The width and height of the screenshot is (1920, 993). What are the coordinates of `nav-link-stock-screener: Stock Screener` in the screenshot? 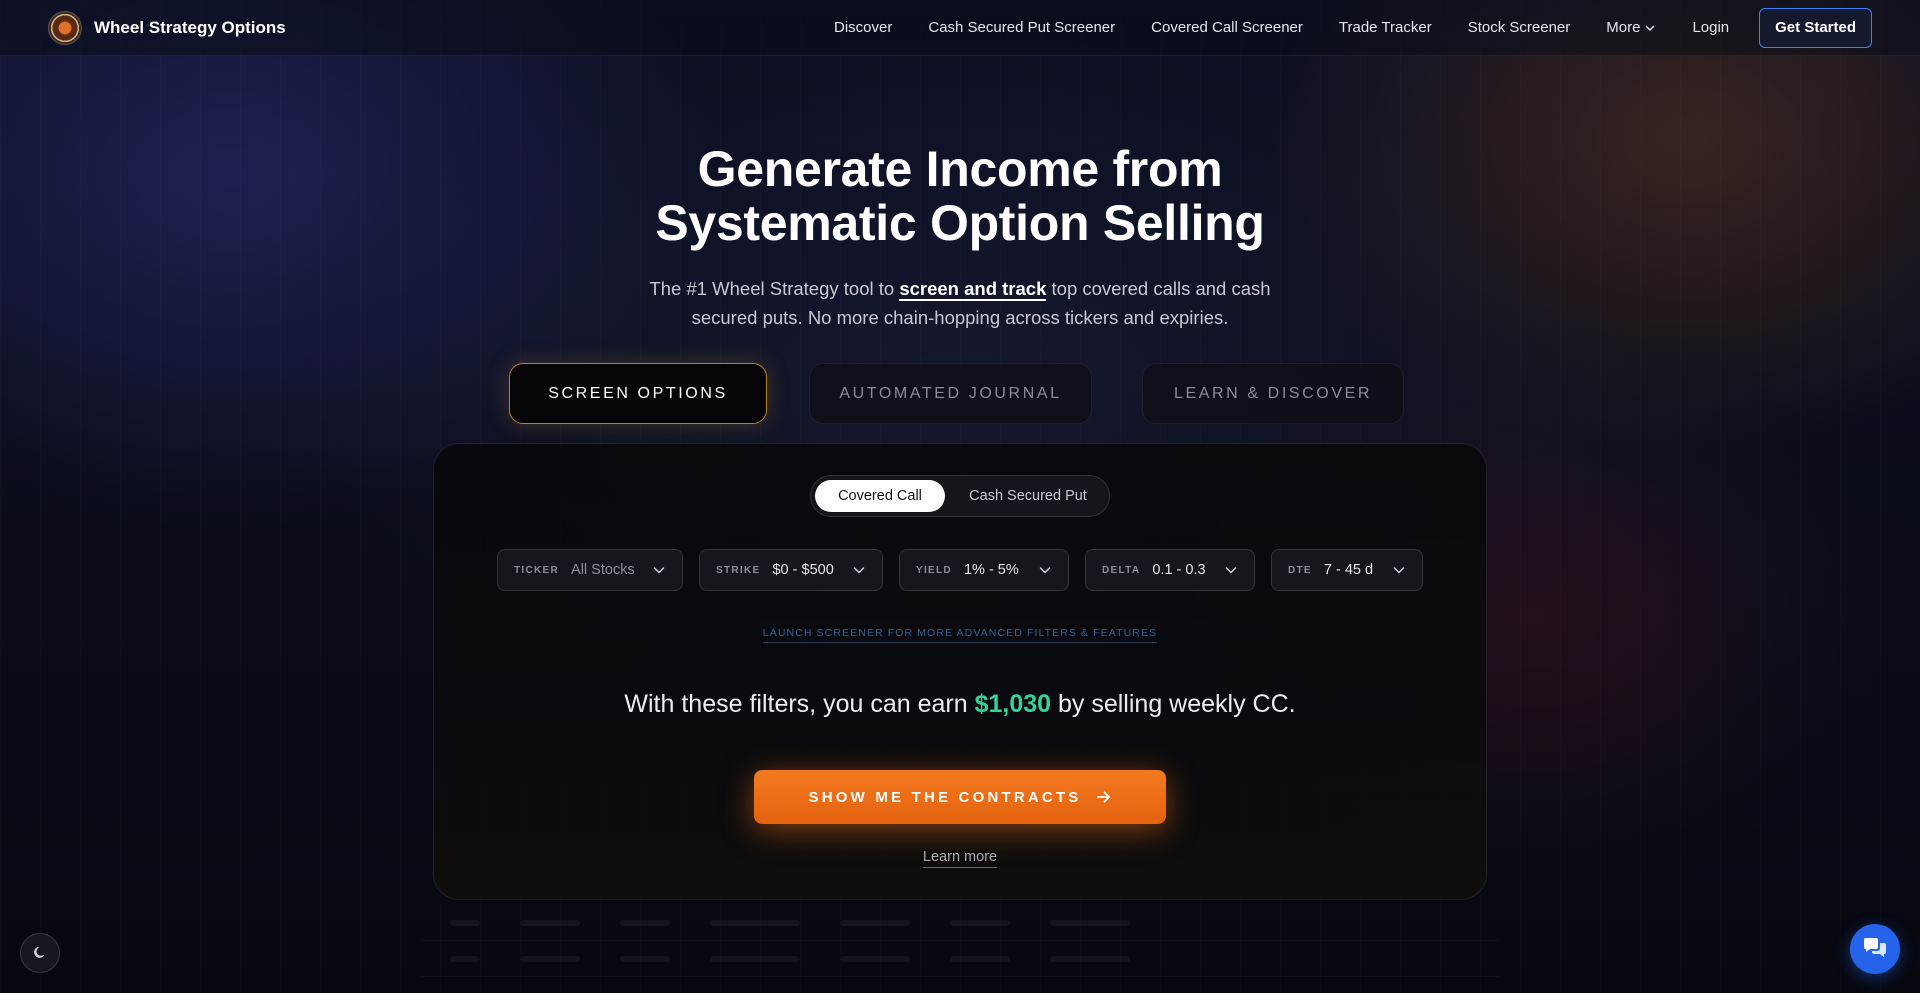 It's located at (1519, 27).